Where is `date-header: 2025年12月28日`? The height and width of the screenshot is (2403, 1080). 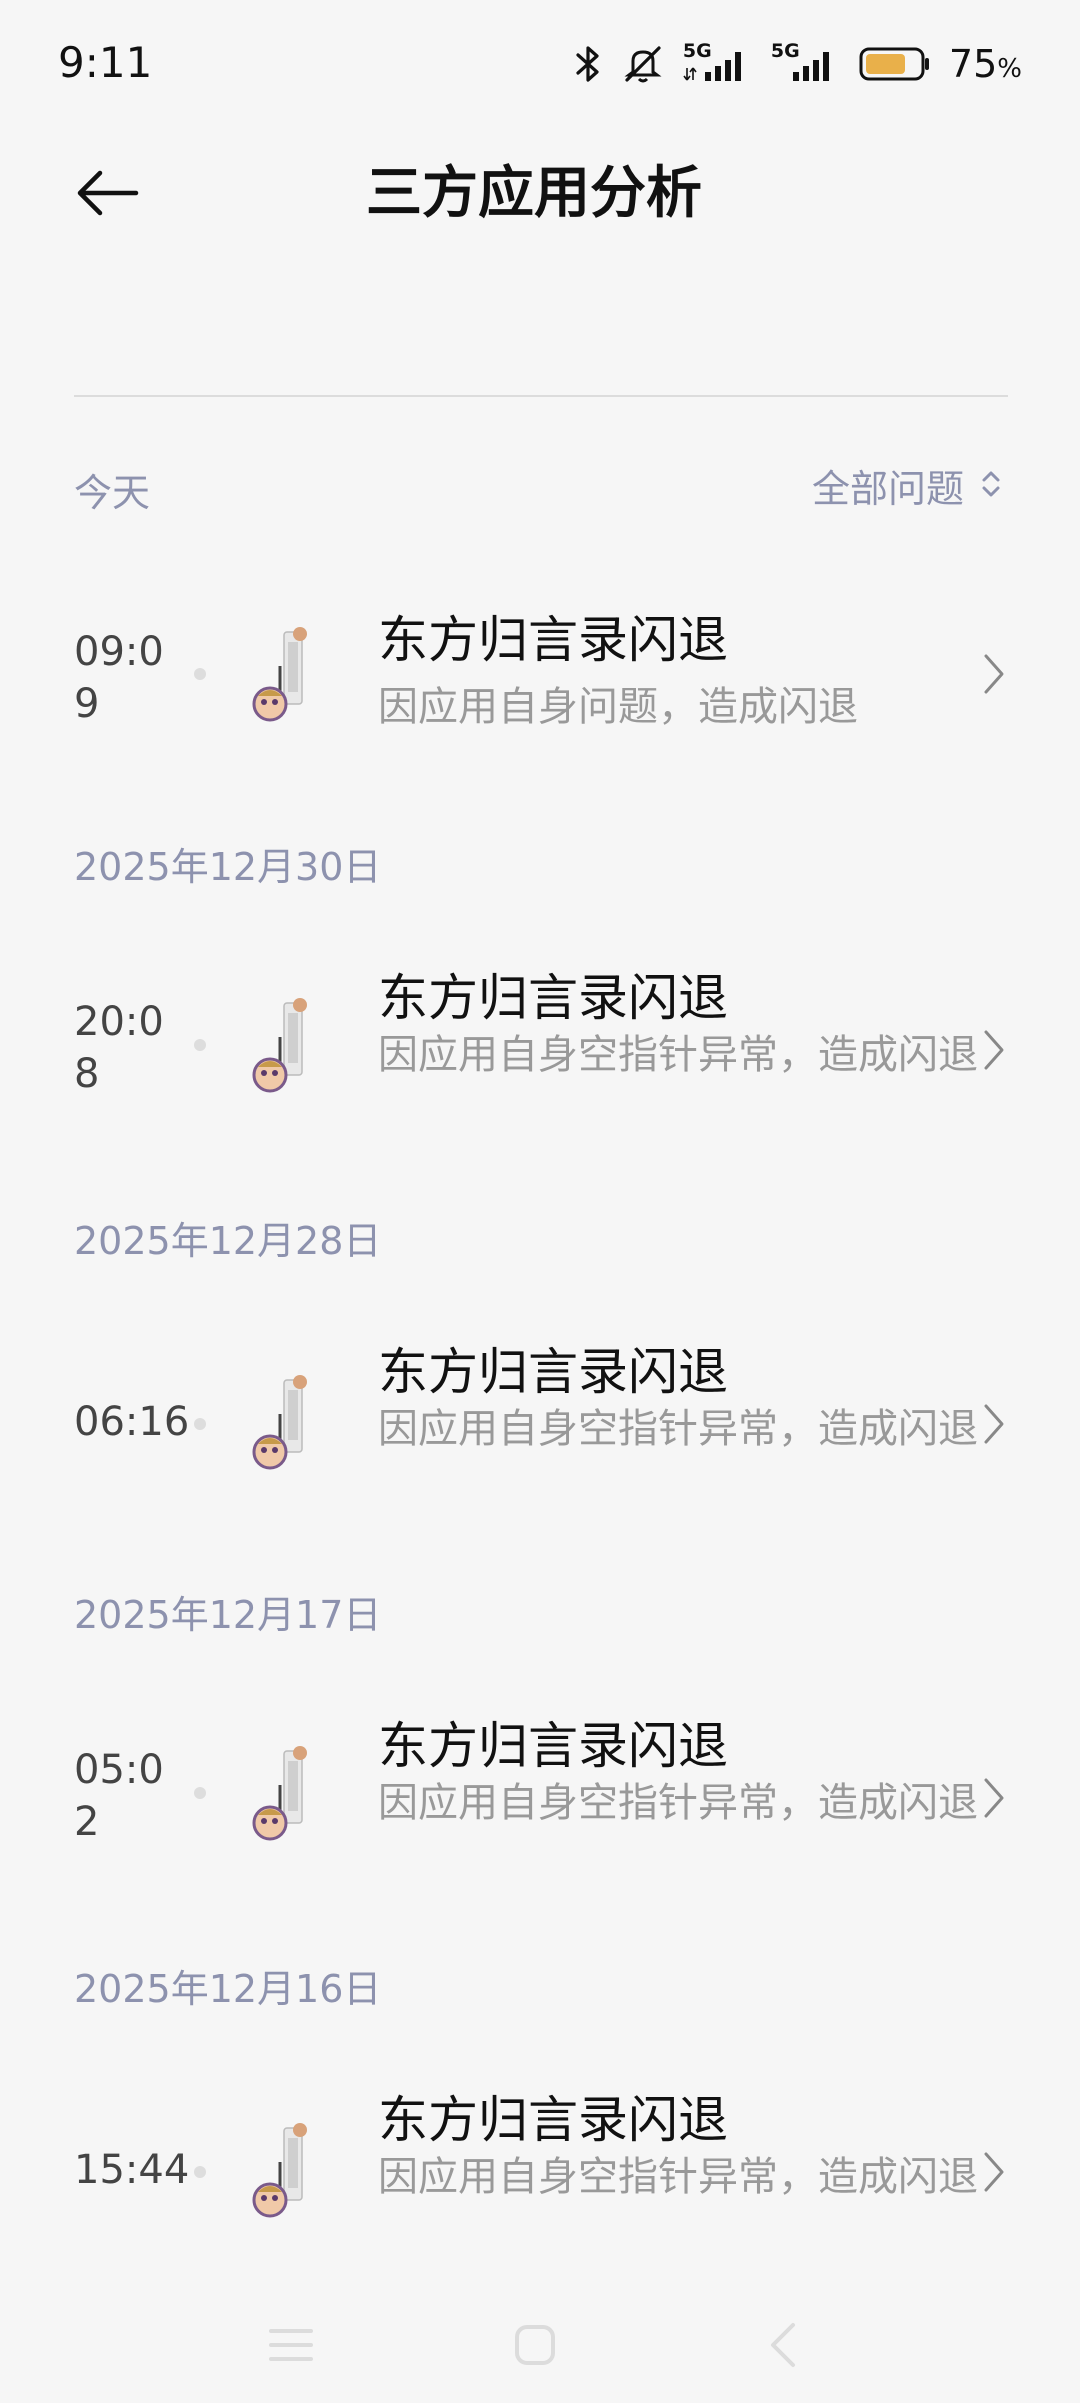 date-header: 2025年12月28日 is located at coordinates (228, 1241).